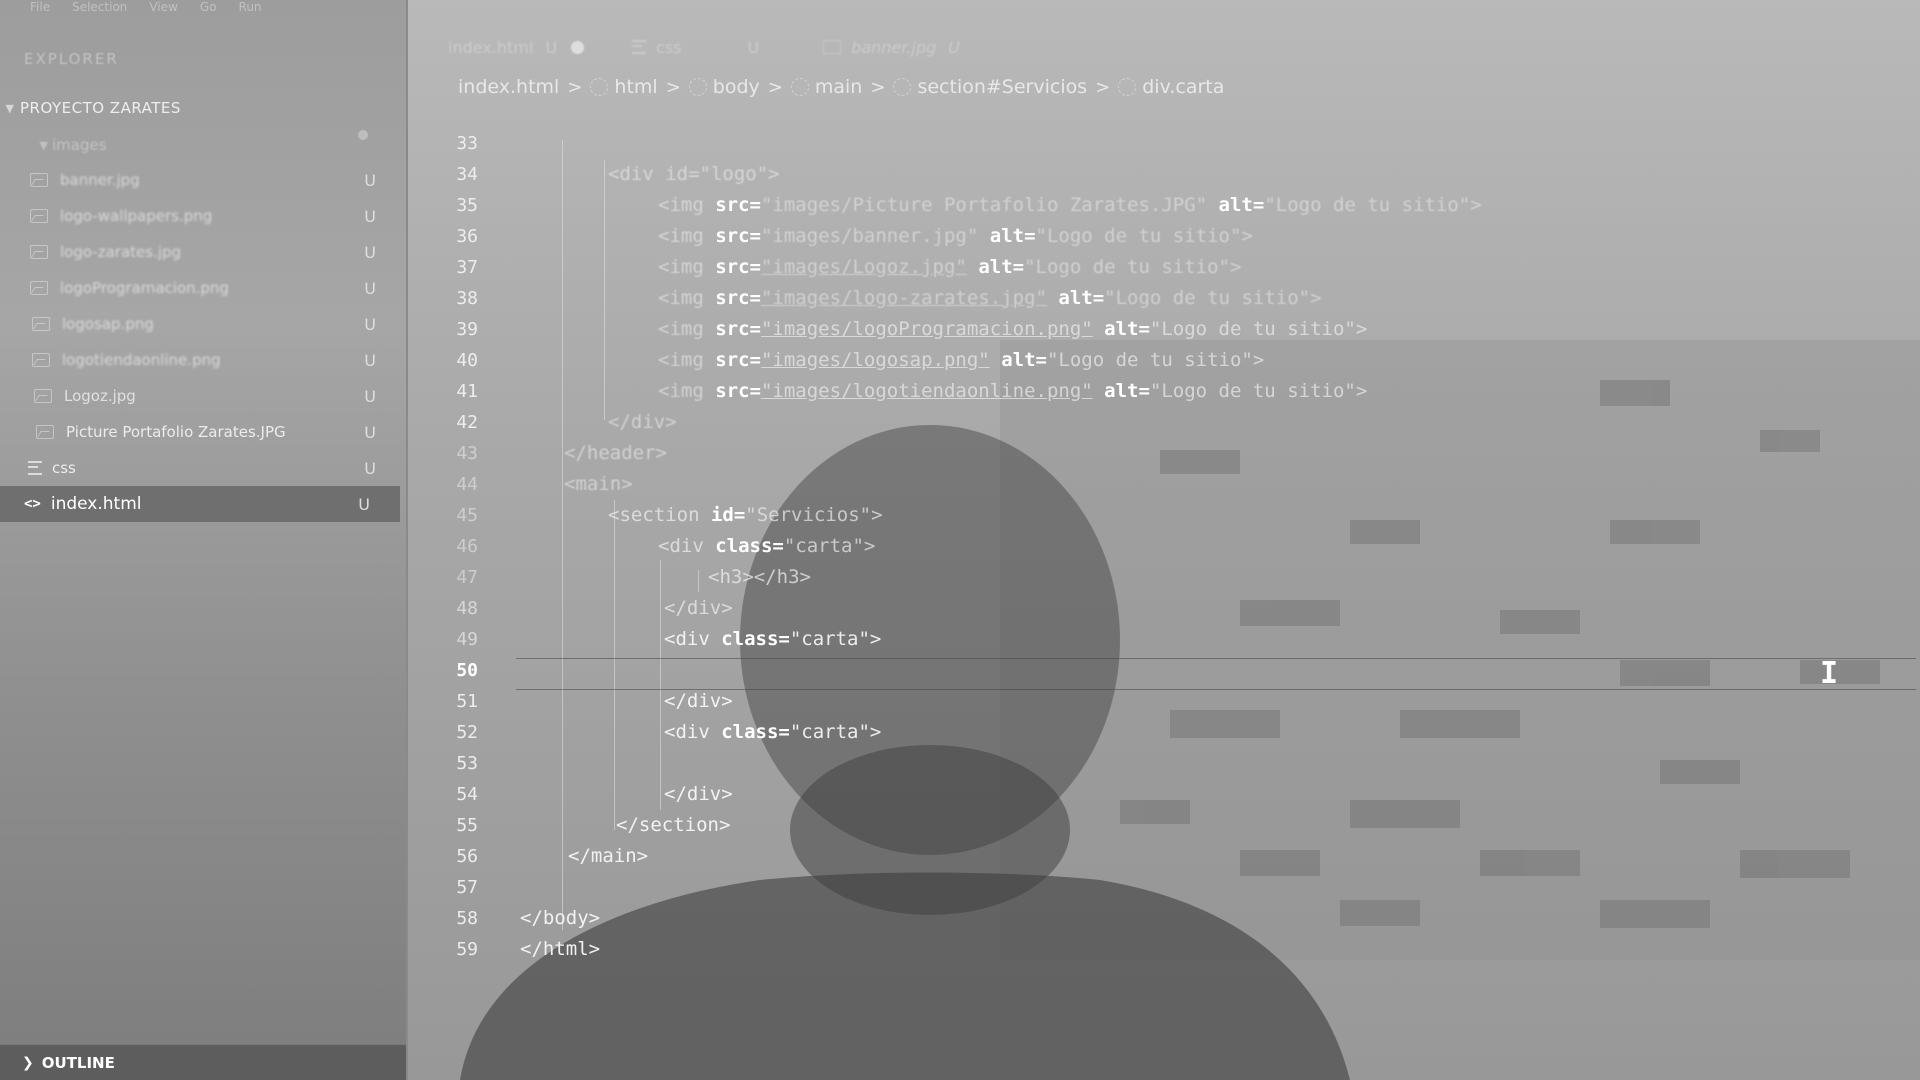 This screenshot has height=1080, width=1920. I want to click on tab-index-html: index.html U, so click(516, 47).